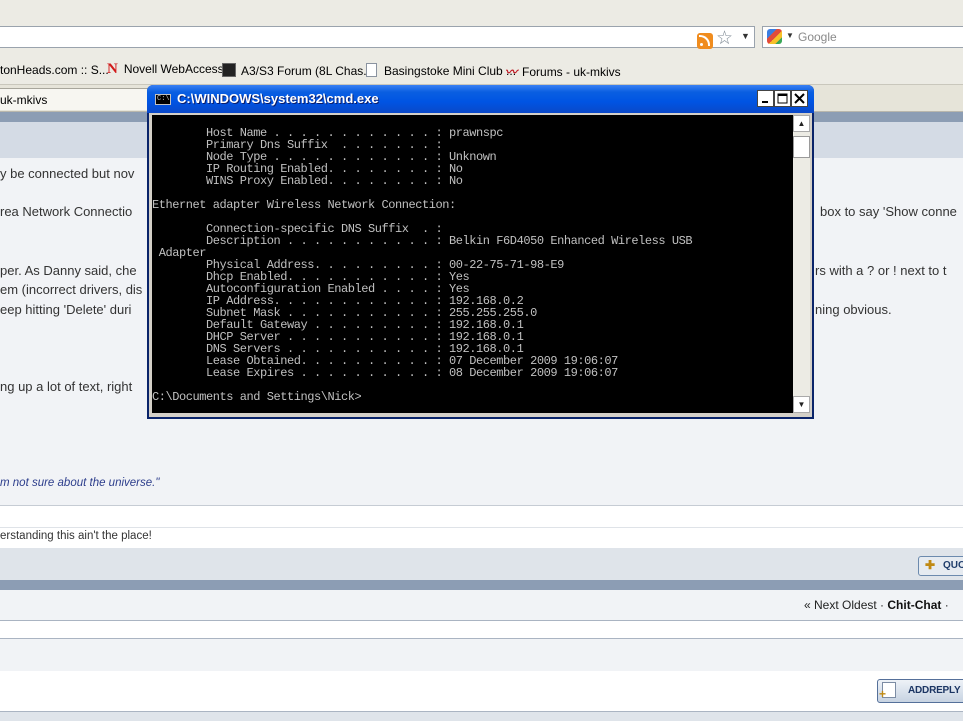 Image resolution: width=963 pixels, height=721 pixels. What do you see at coordinates (953, 565) in the screenshot?
I see `quote-button-label: QUO` at bounding box center [953, 565].